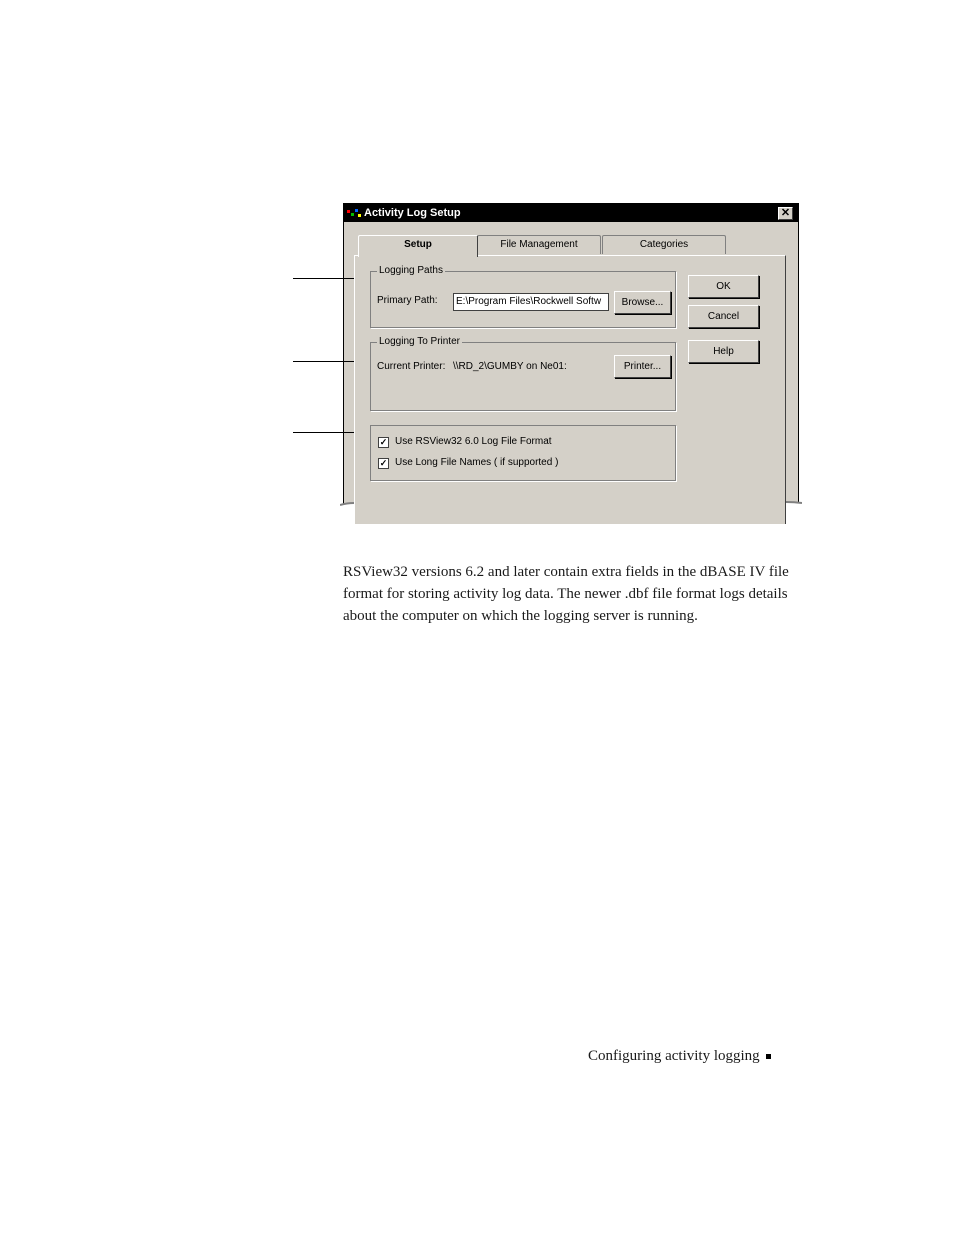 This screenshot has width=954, height=1235. What do you see at coordinates (473, 441) in the screenshot?
I see `rsview-format-label: Use RSView32 6.0 Log File Format` at bounding box center [473, 441].